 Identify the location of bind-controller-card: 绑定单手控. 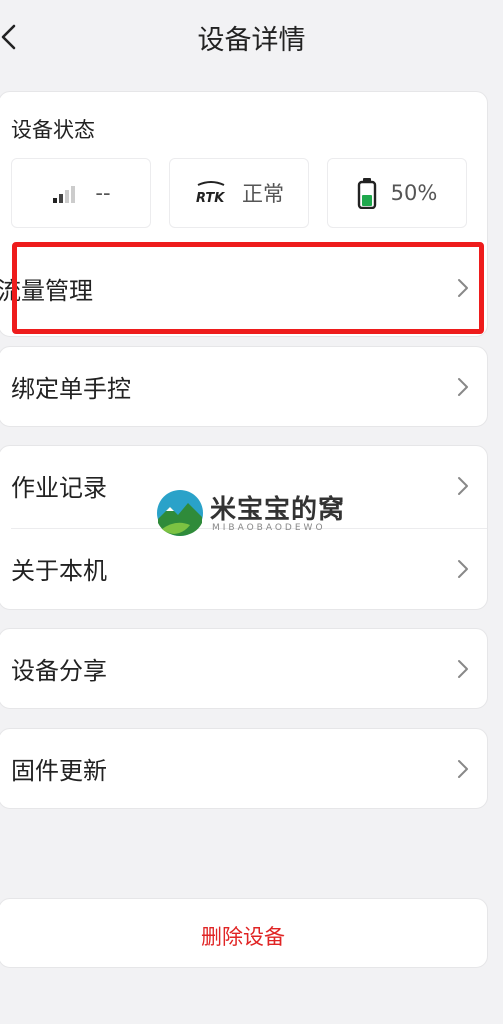
(244, 386).